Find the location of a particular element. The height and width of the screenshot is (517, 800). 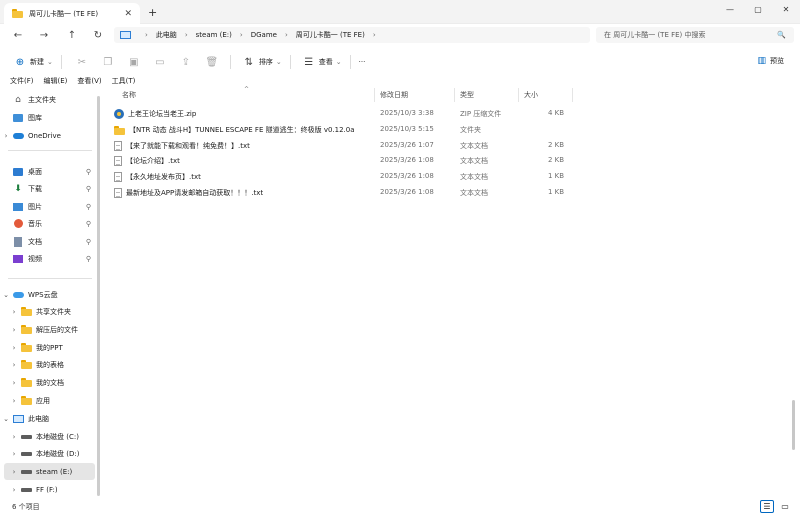

sidebar-label: 下载 is located at coordinates (35, 188).